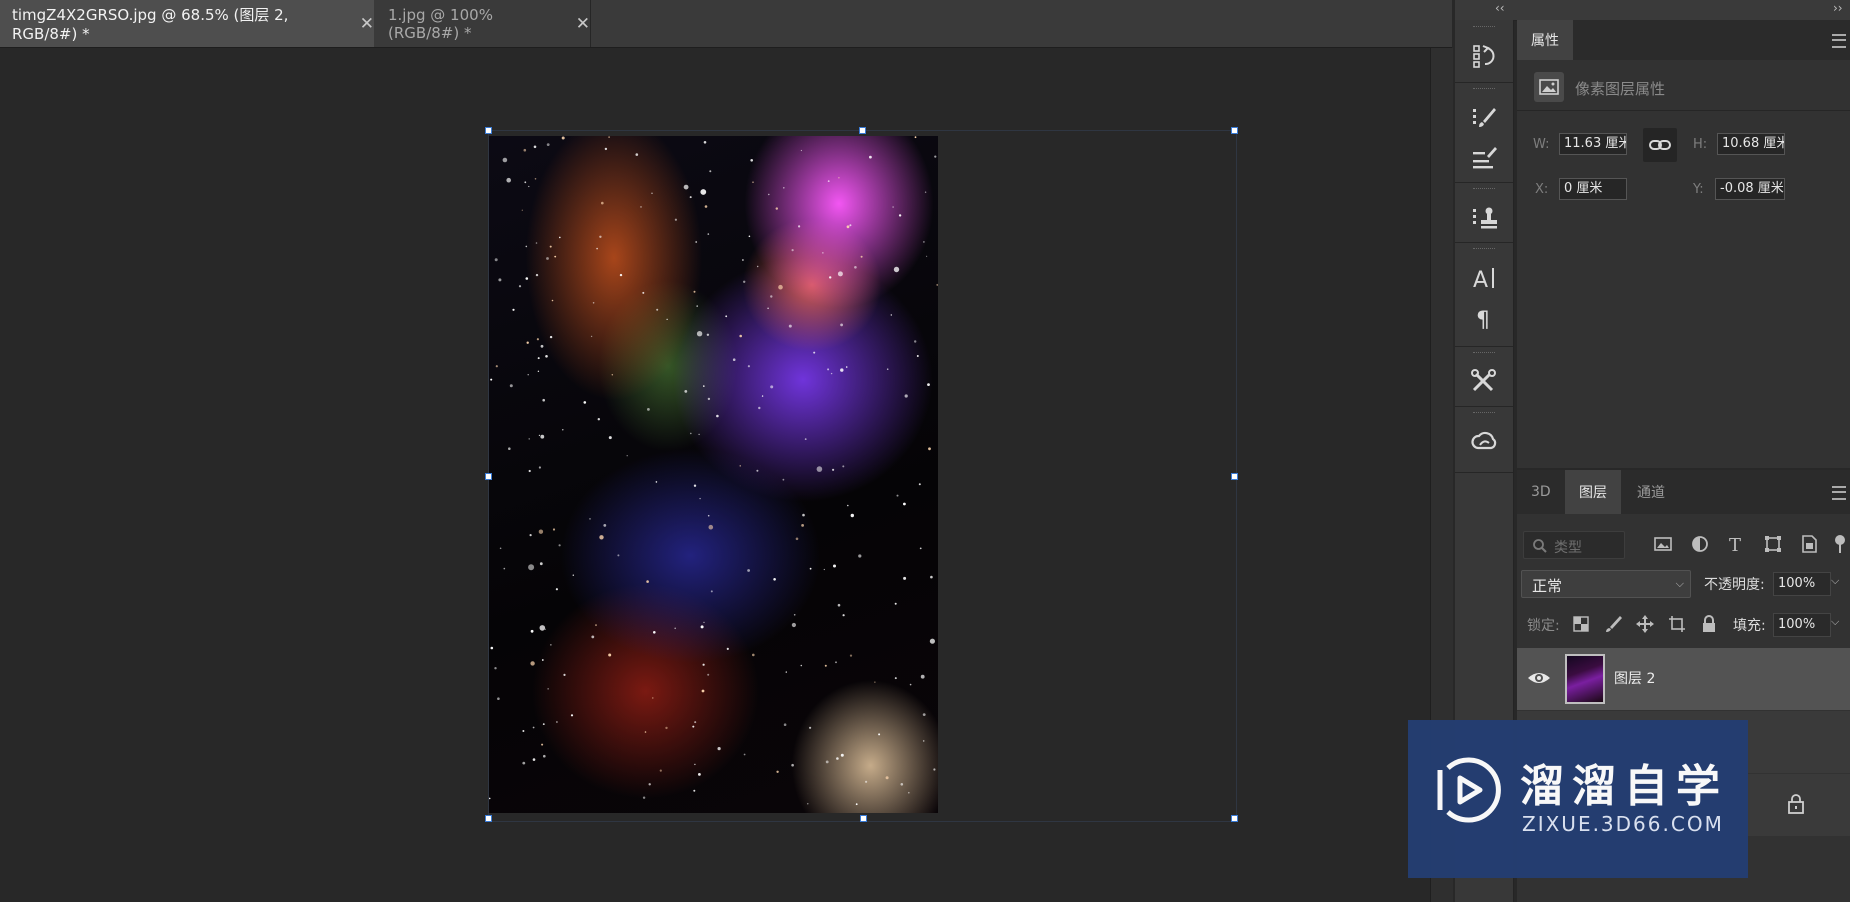 The height and width of the screenshot is (902, 1850). Describe the element at coordinates (1480, 280) in the screenshot. I see `svg-text: A` at that location.